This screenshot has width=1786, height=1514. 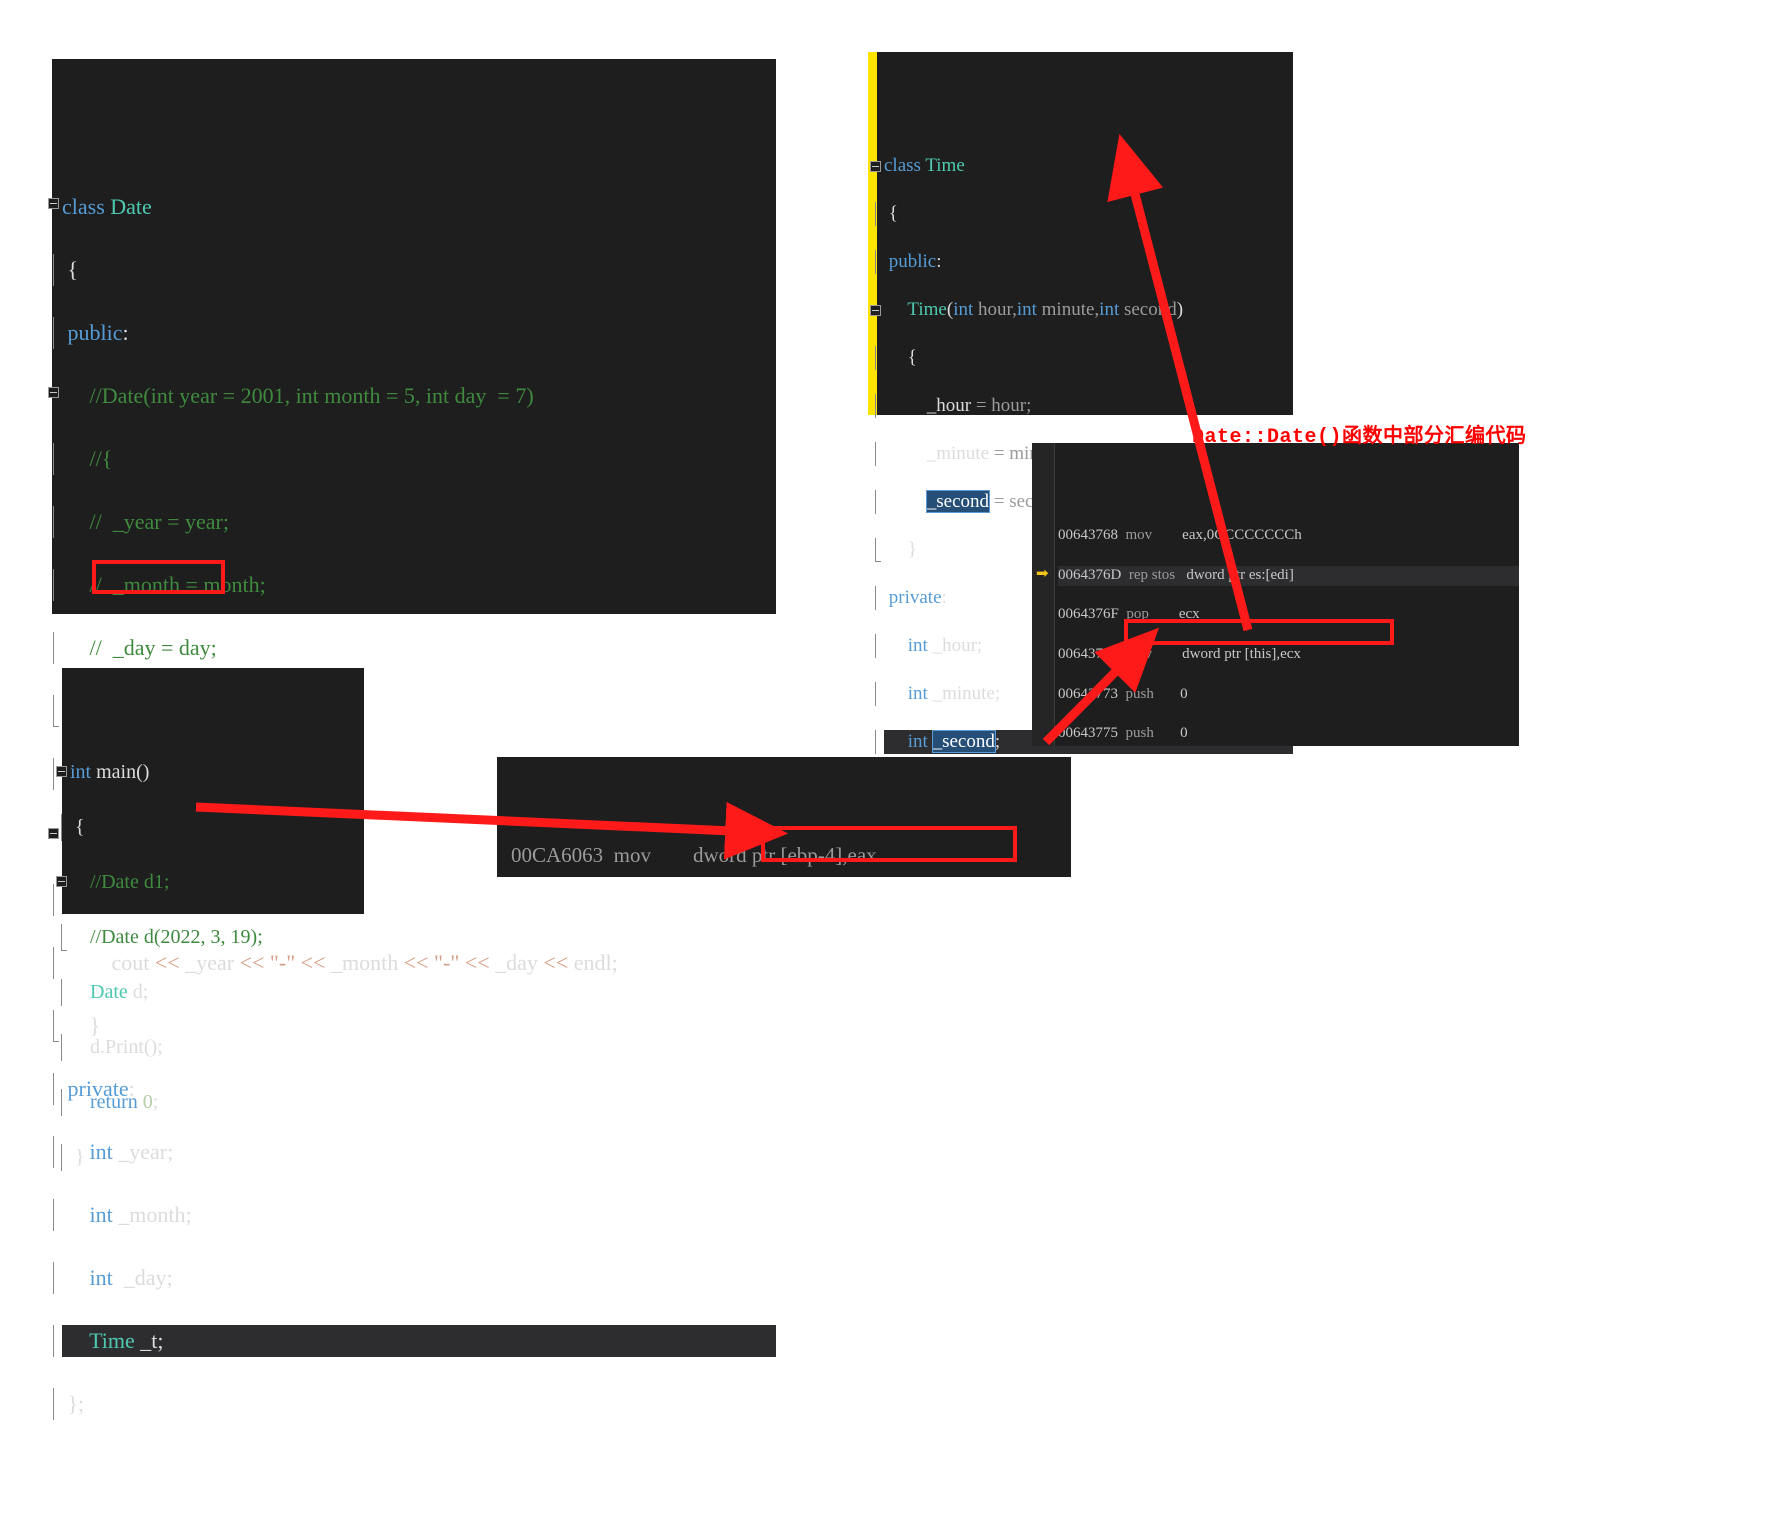 I want to click on code-line: d.Print();, so click(x=212, y=1047).